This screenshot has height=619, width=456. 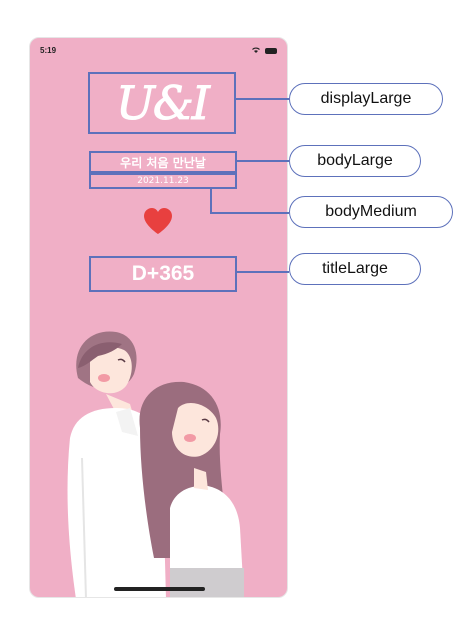 What do you see at coordinates (371, 212) in the screenshot?
I see `callout-body-medium: bodyMedium` at bounding box center [371, 212].